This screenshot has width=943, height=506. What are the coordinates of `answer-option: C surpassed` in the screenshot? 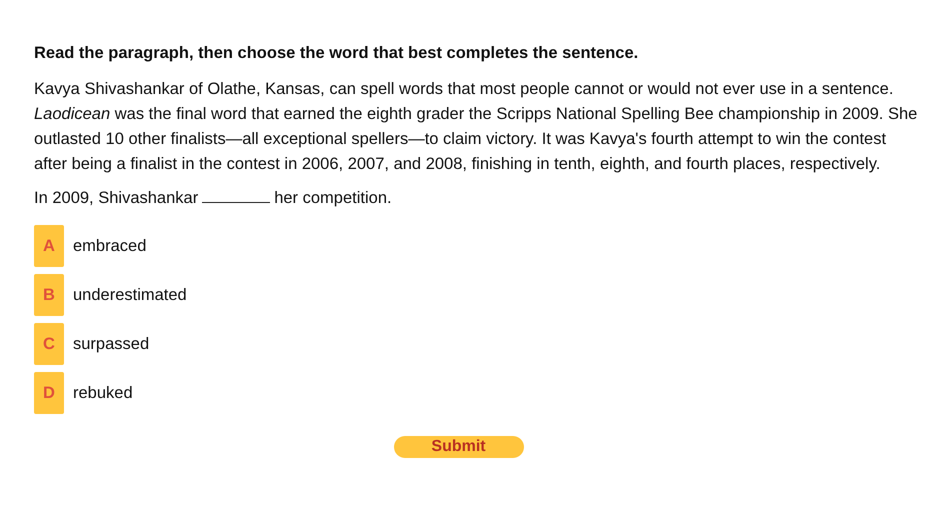 It's located at (478, 344).